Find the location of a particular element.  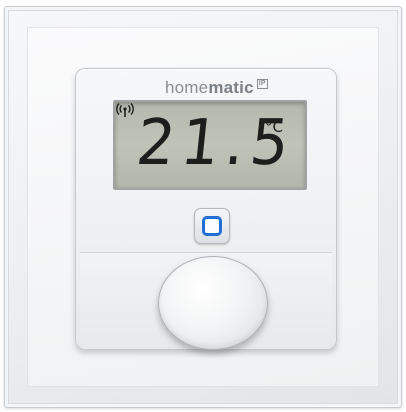

radio-signal-icon is located at coordinates (125, 110).